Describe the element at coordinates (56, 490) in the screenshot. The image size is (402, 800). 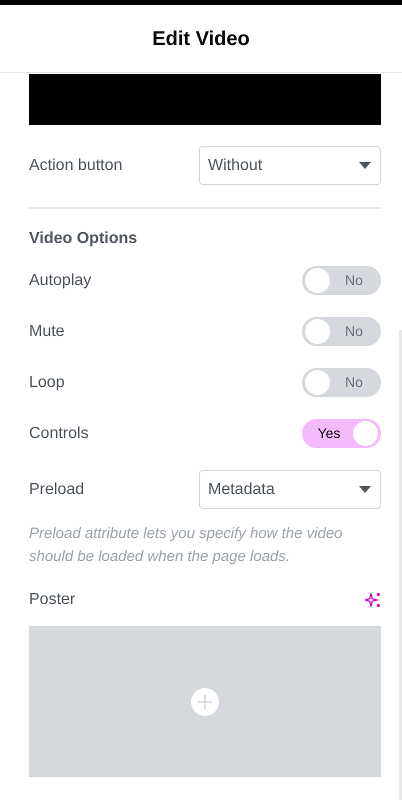
I see `field-label: Preload` at that location.